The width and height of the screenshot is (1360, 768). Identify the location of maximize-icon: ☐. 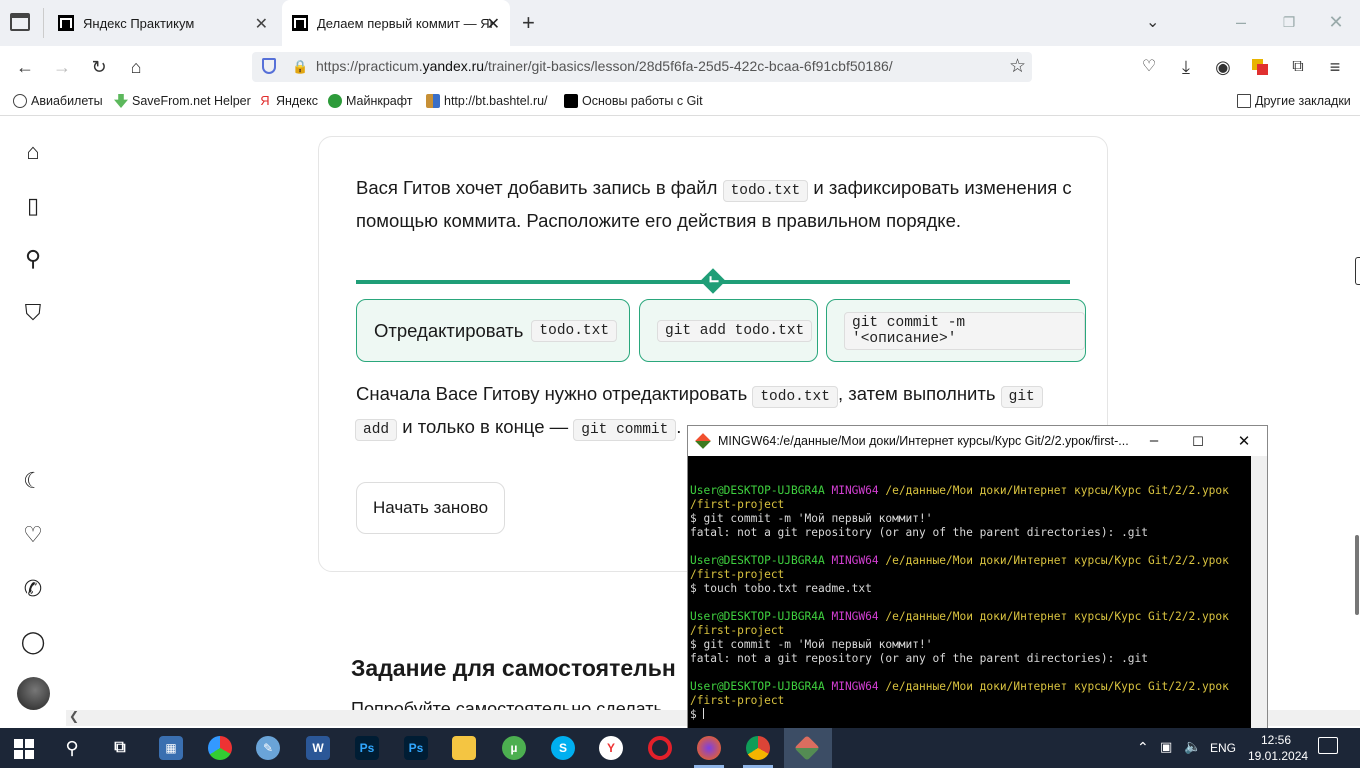
(1198, 442).